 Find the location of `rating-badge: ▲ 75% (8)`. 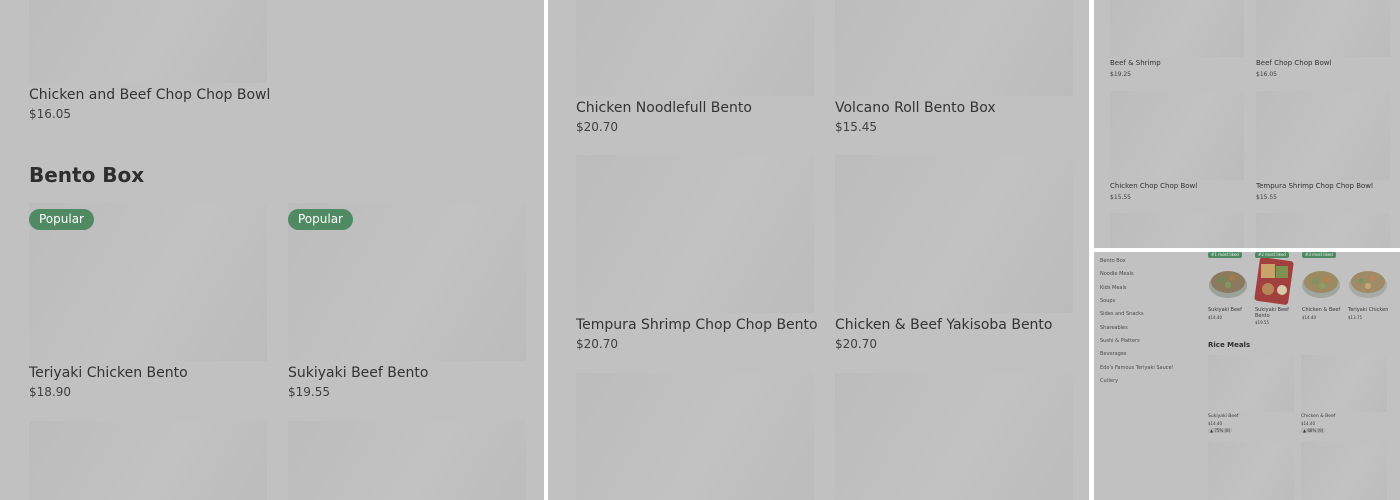

rating-badge: ▲ 75% (8) is located at coordinates (1220, 430).